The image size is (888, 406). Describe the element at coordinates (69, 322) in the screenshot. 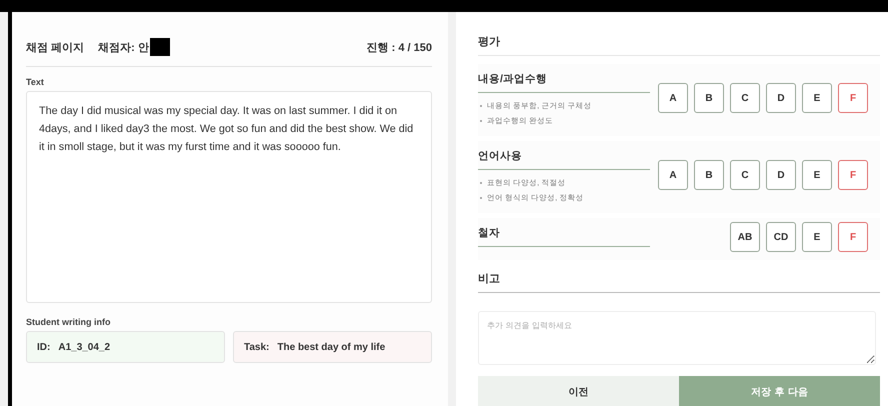

I see `section-label: Student writing info` at that location.